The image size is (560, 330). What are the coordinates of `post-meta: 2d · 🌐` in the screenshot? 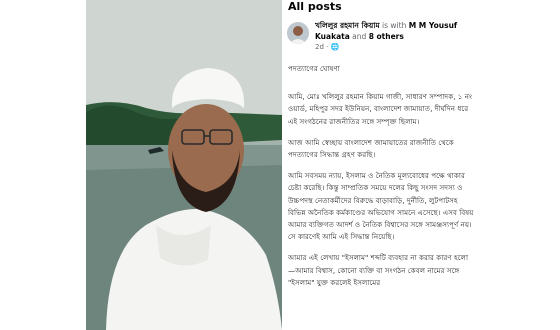 It's located at (327, 47).